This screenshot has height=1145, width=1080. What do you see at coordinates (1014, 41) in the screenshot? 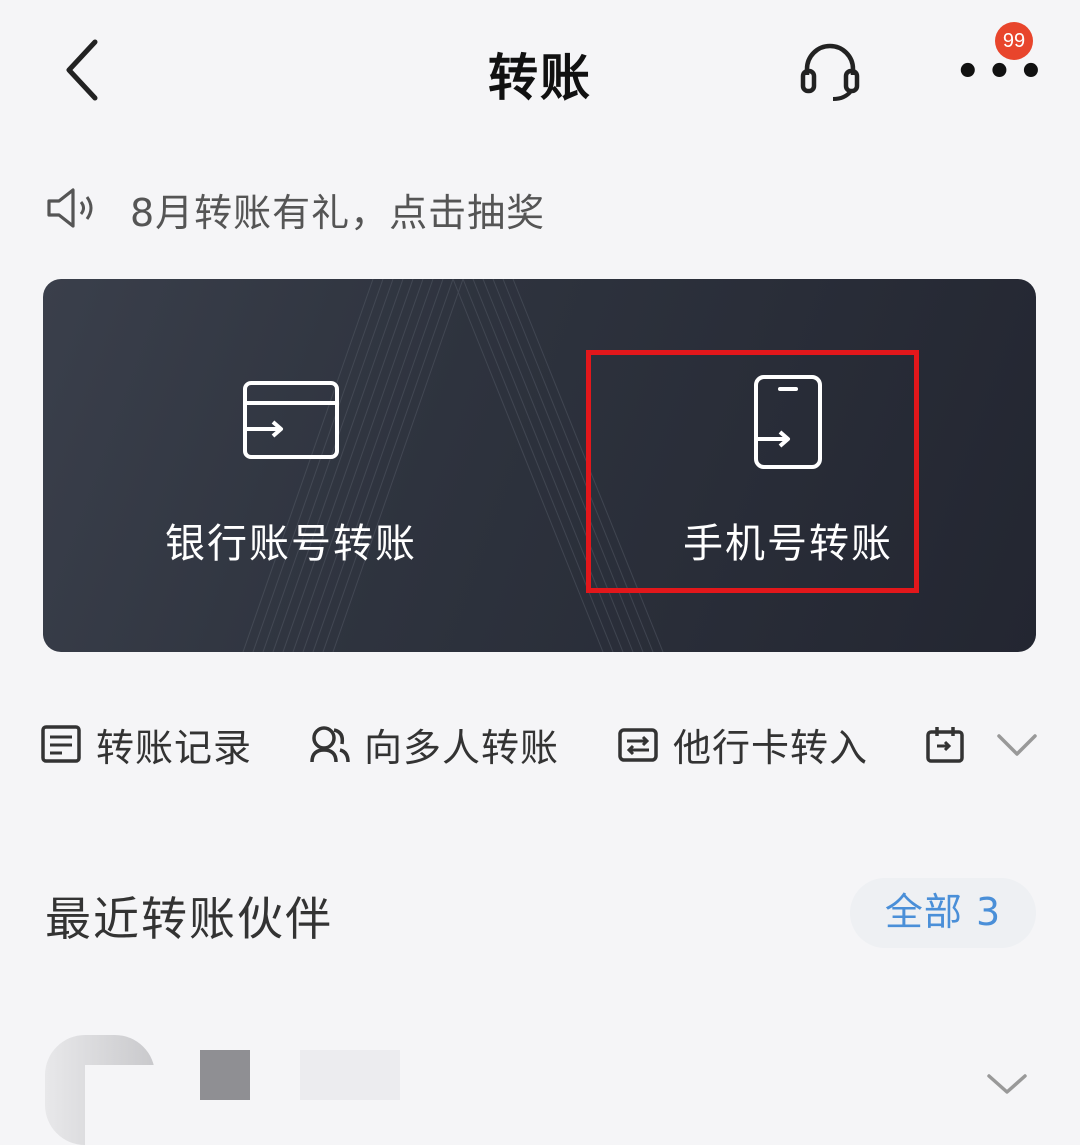
I see `notification-badge: 99` at bounding box center [1014, 41].